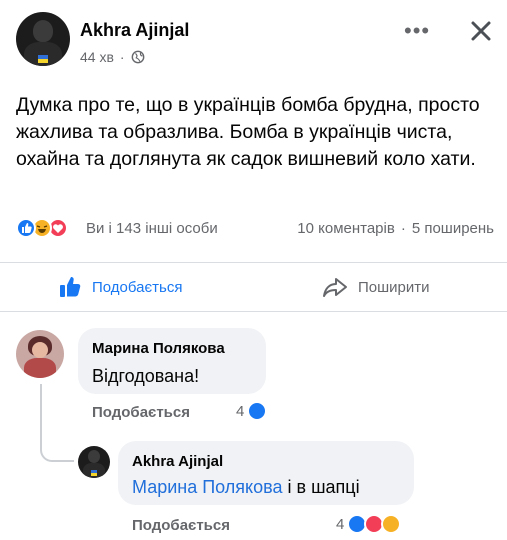 The image size is (507, 540). I want to click on post-header: Akhra Ajinjal 44 хв · •••, so click(256, 42).